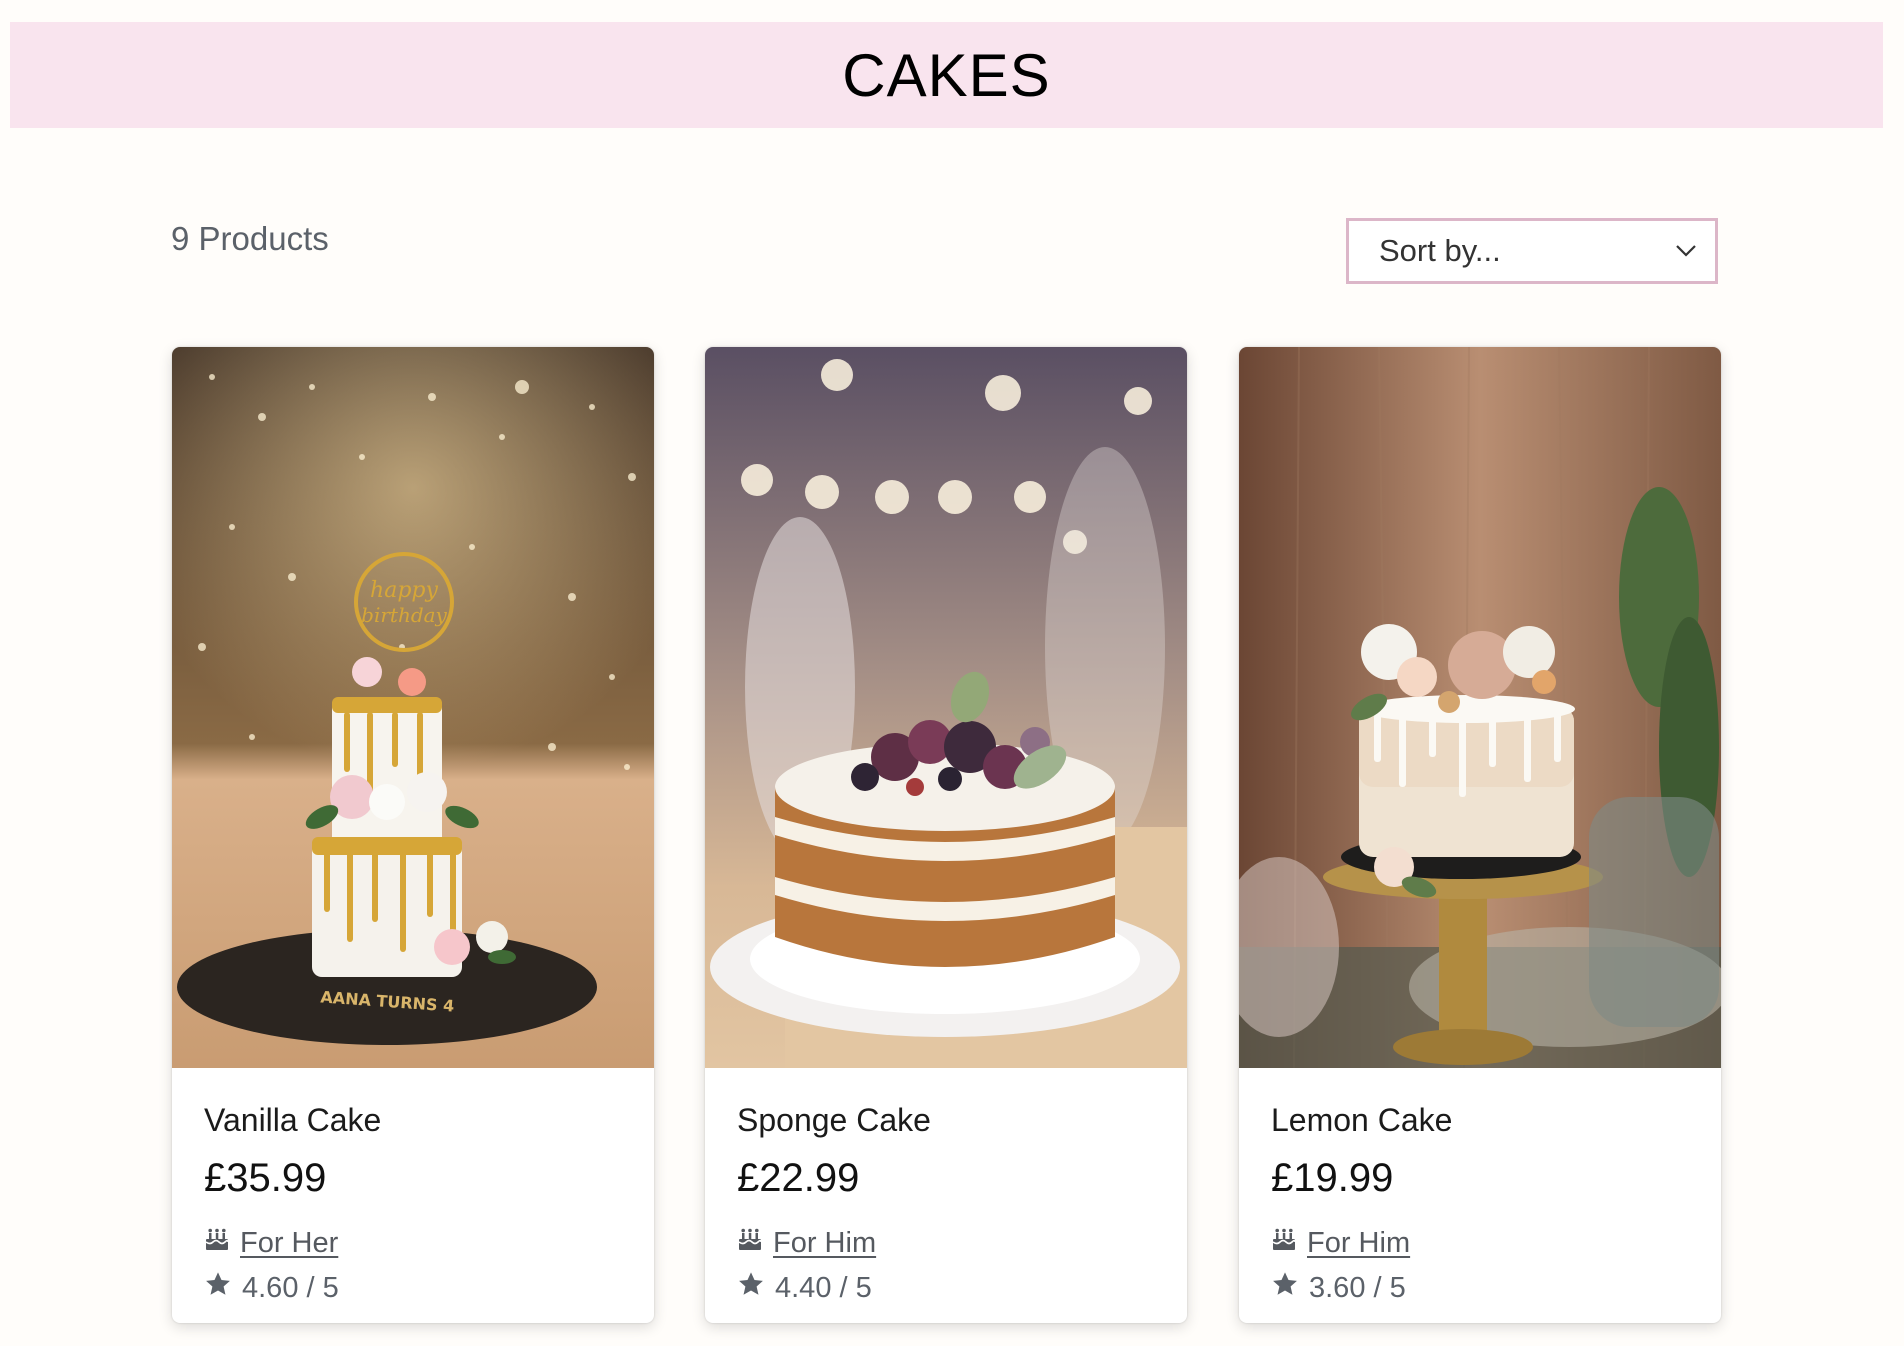 This screenshot has height=1346, width=1904. What do you see at coordinates (1686, 251) in the screenshot?
I see `chevron-down-icon` at bounding box center [1686, 251].